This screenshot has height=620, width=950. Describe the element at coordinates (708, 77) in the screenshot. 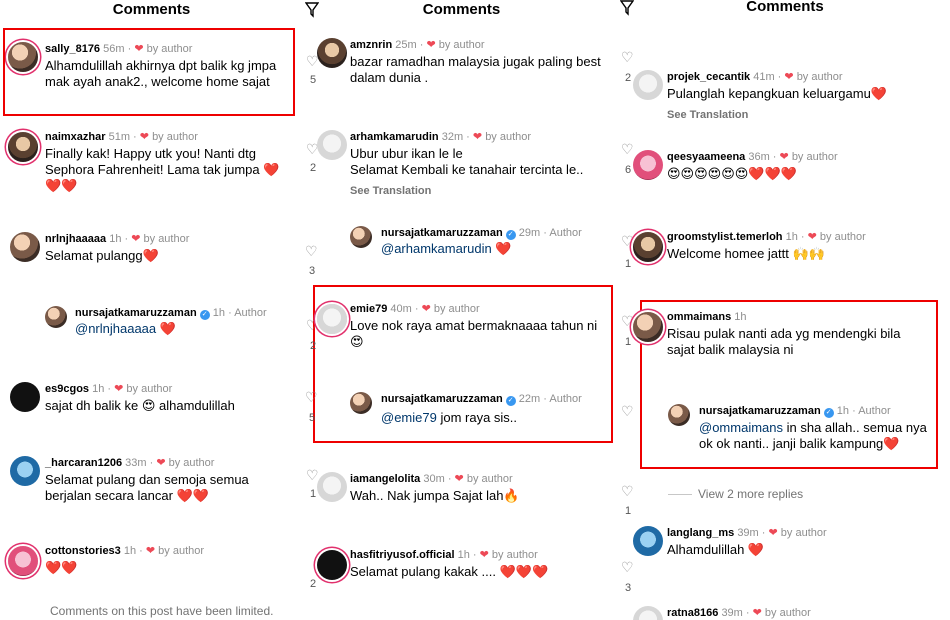

I see `username: projek_cecantik` at that location.